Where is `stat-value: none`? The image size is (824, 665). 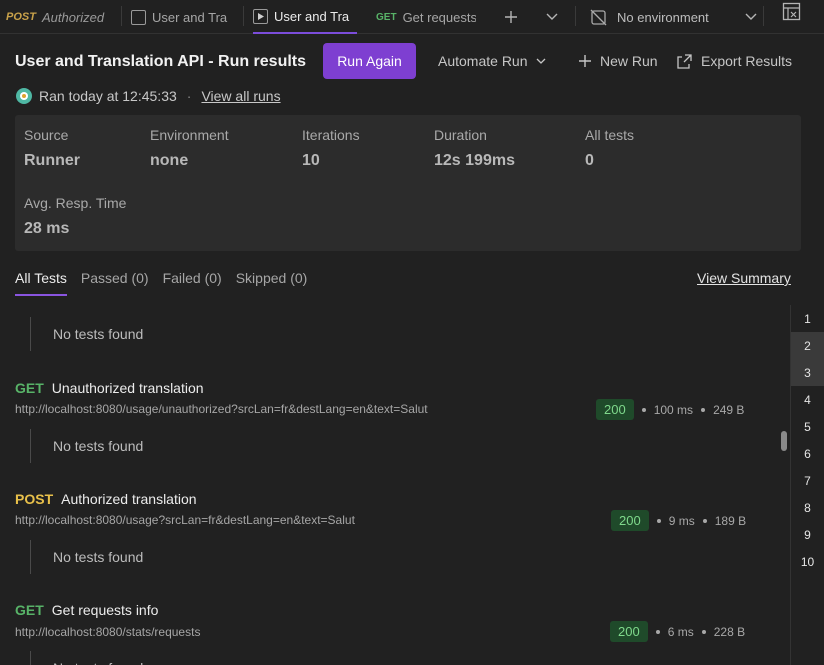 stat-value: none is located at coordinates (169, 160).